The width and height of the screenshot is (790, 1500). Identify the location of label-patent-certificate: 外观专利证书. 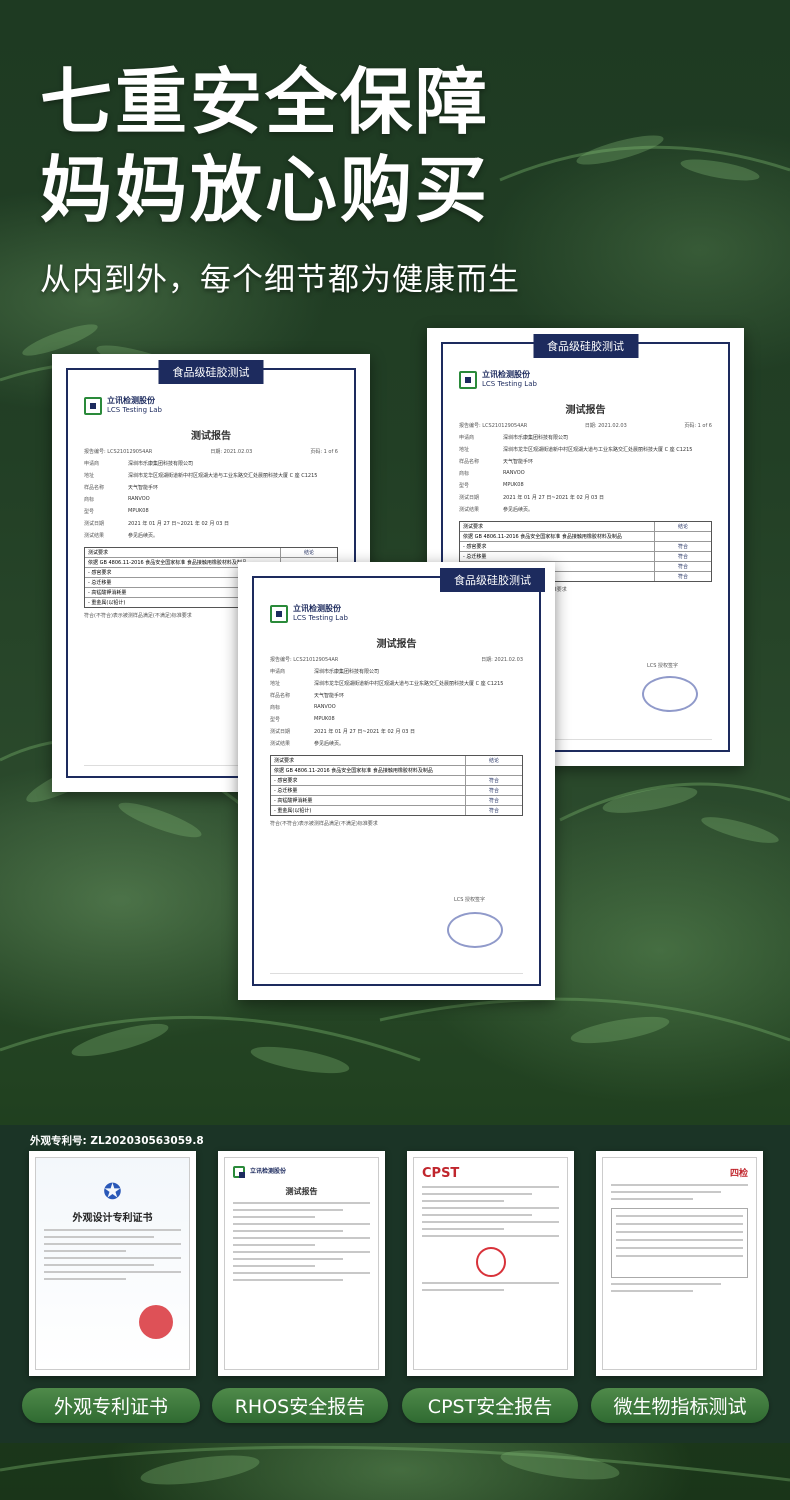
(111, 1405).